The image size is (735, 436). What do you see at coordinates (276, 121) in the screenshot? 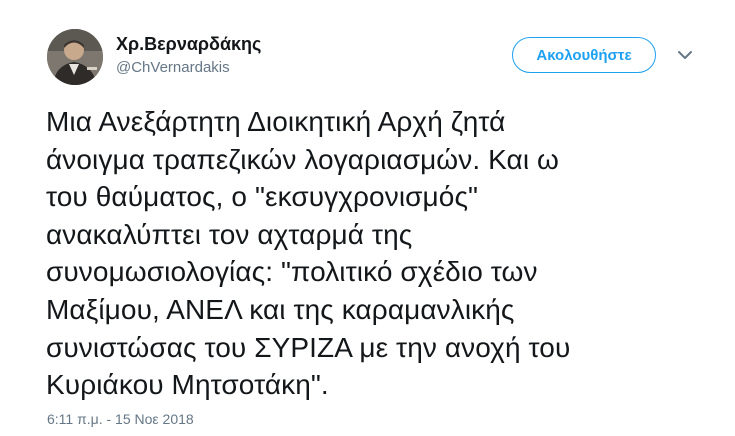
I see `tweet-text-line: Μια Ανεξάρτητη Διοικητική Αρχή ζητά` at bounding box center [276, 121].